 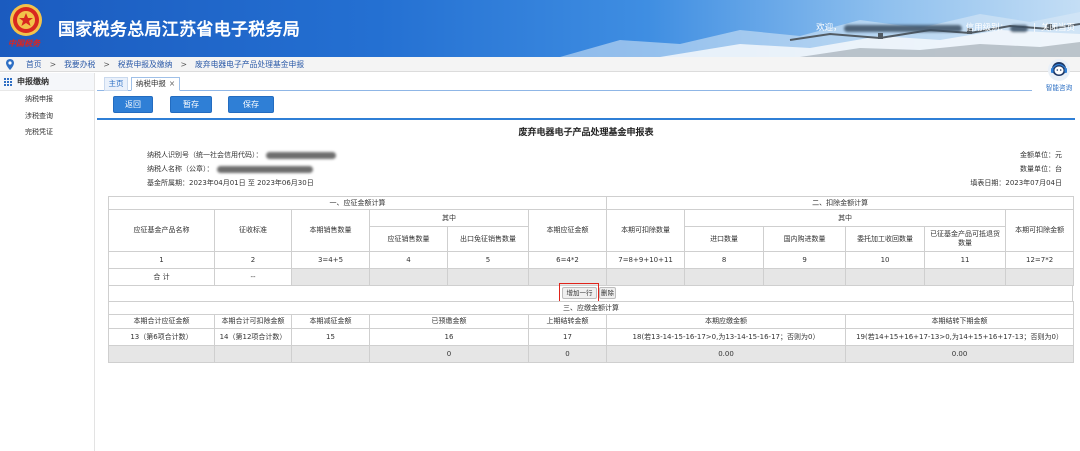 What do you see at coordinates (885, 239) in the screenshot?
I see `th-consigned-processing-qty: 委托加工收回数量` at bounding box center [885, 239].